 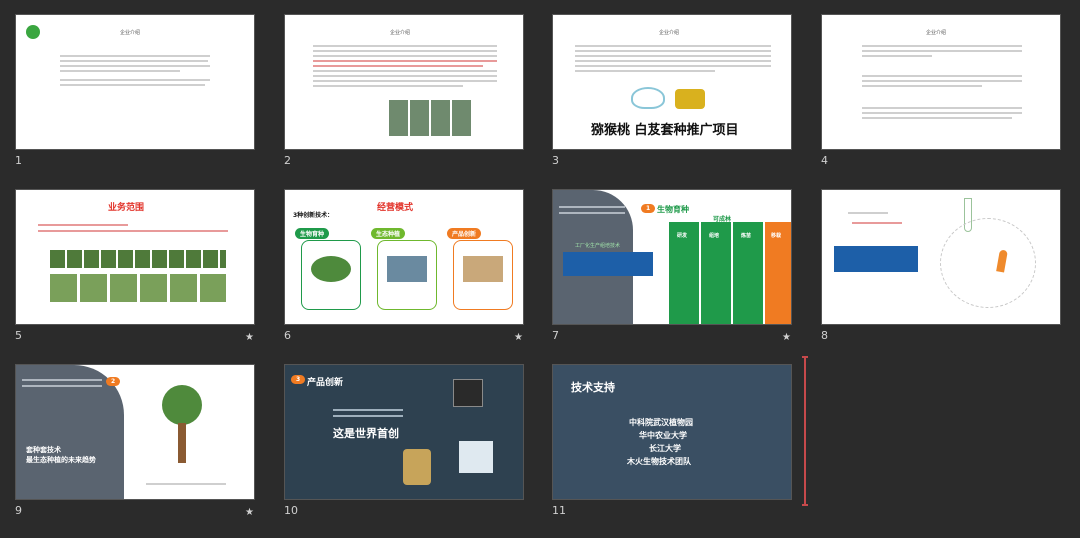 What do you see at coordinates (746, 236) in the screenshot?
I see `column-label: 炼苗` at bounding box center [746, 236].